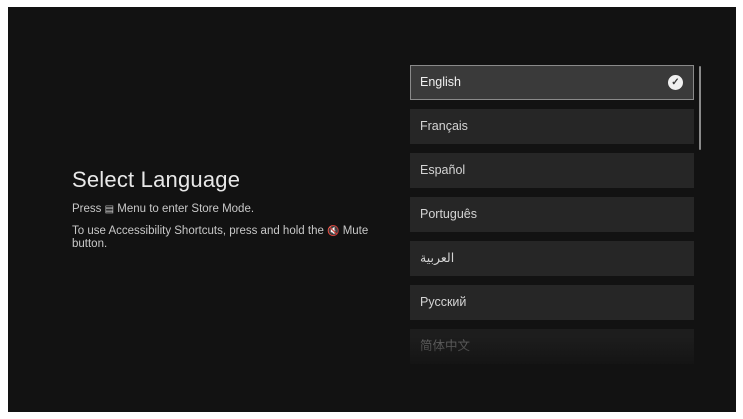 The width and height of the screenshot is (743, 419). I want to click on language-option-portugues: Português, so click(552, 214).